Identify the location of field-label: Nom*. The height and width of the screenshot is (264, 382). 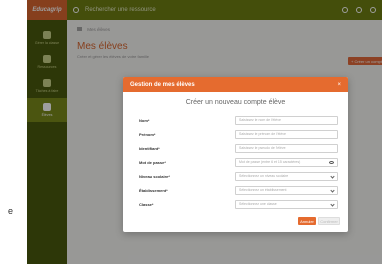
(144, 120).